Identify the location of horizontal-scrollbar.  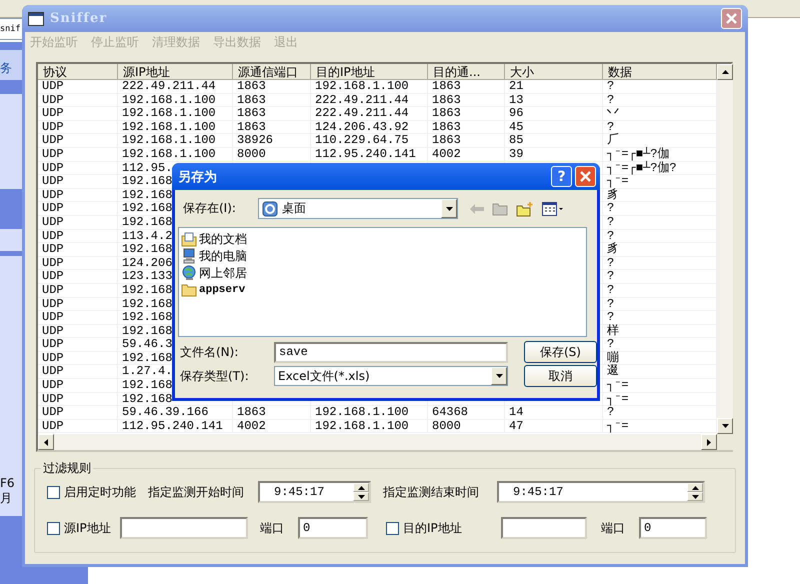
(377, 442).